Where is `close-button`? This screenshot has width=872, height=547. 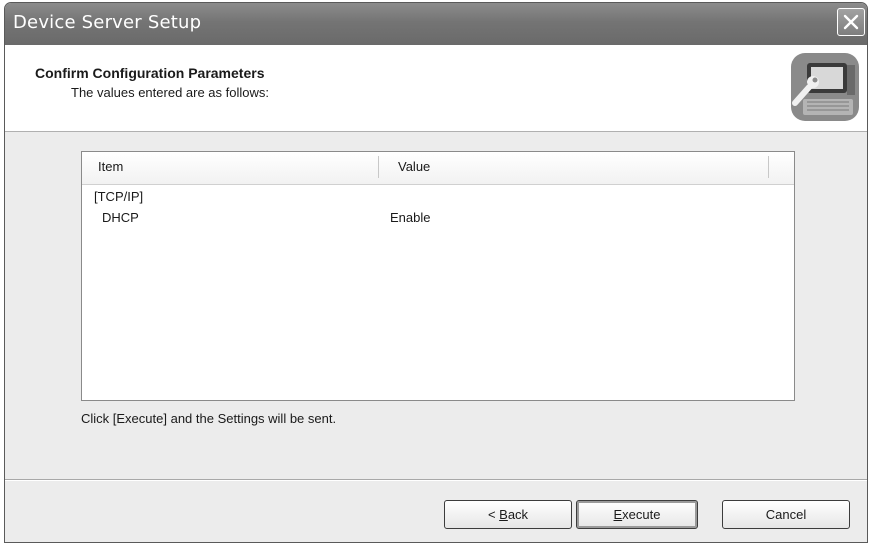 close-button is located at coordinates (851, 22).